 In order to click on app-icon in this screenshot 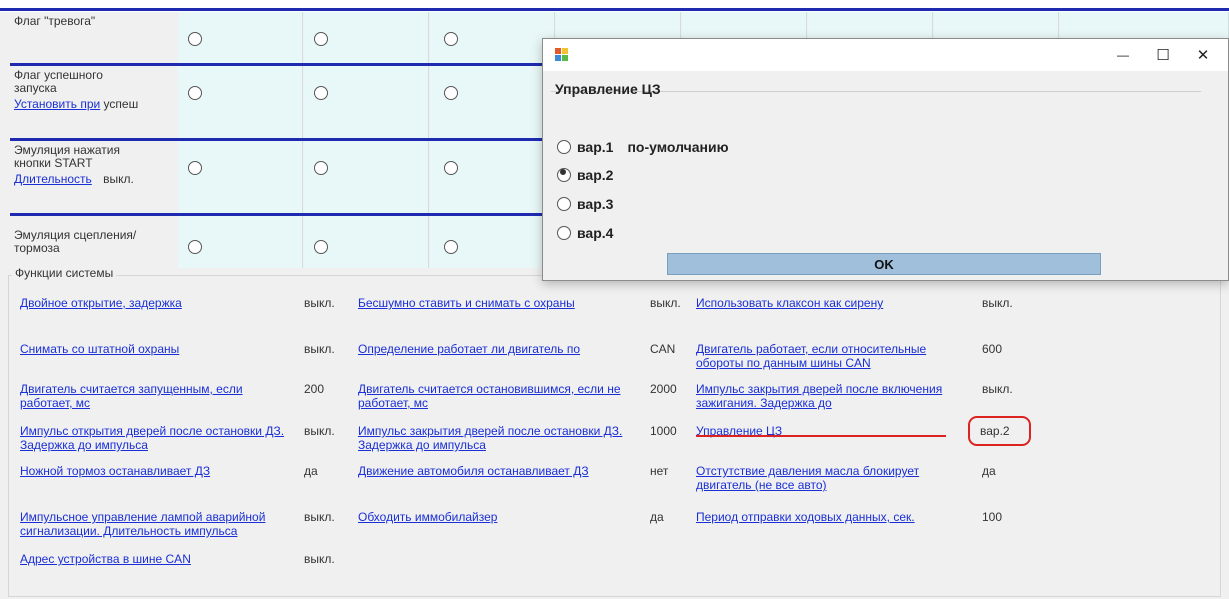, I will do `click(562, 55)`.